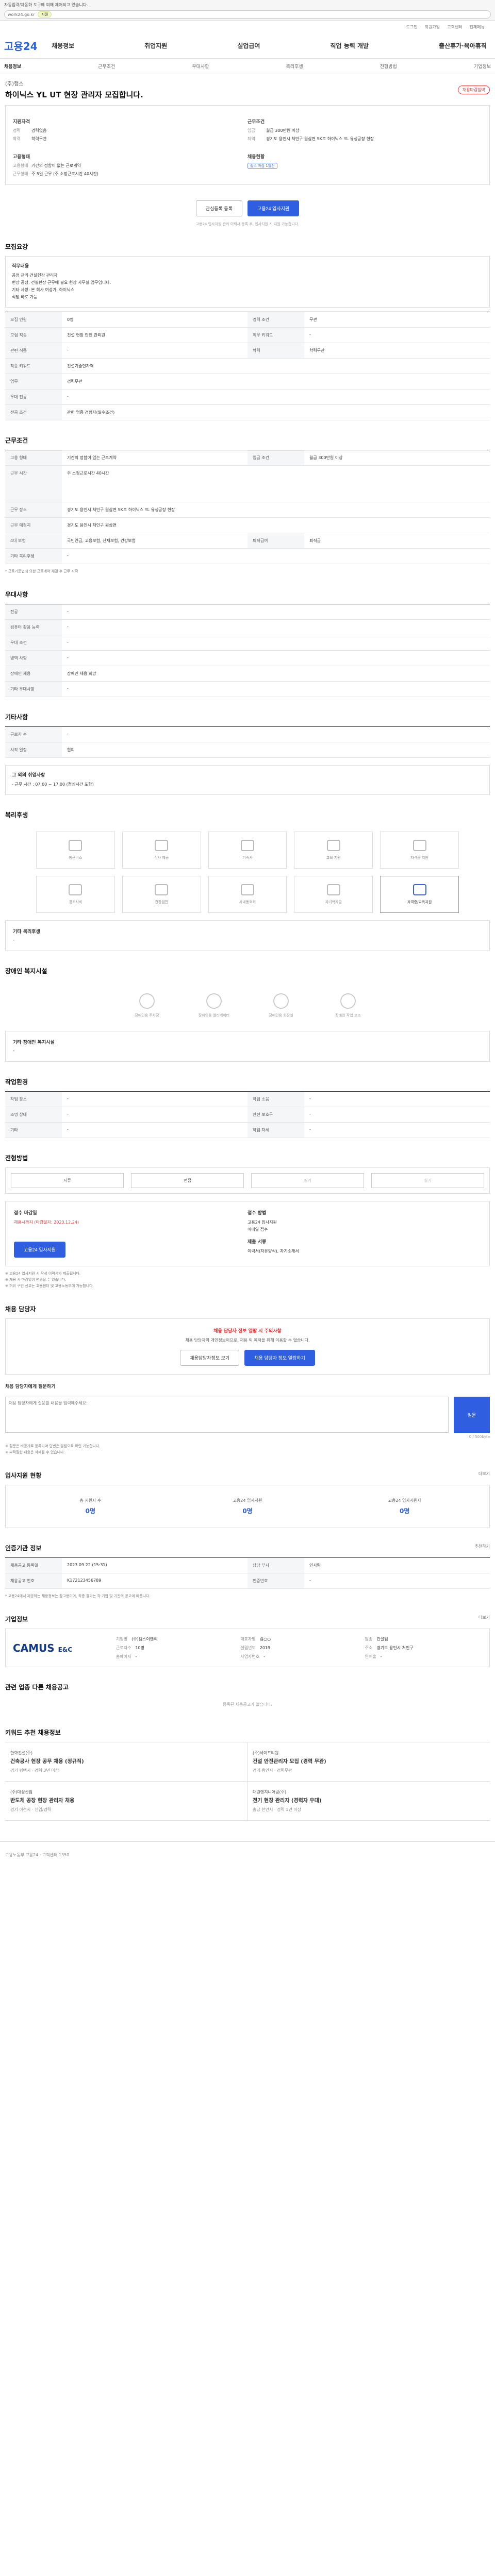 Image resolution: width=495 pixels, height=2576 pixels. What do you see at coordinates (280, 1358) in the screenshot?
I see `open-manager-button: 채용 담당자 정보 열람하기` at bounding box center [280, 1358].